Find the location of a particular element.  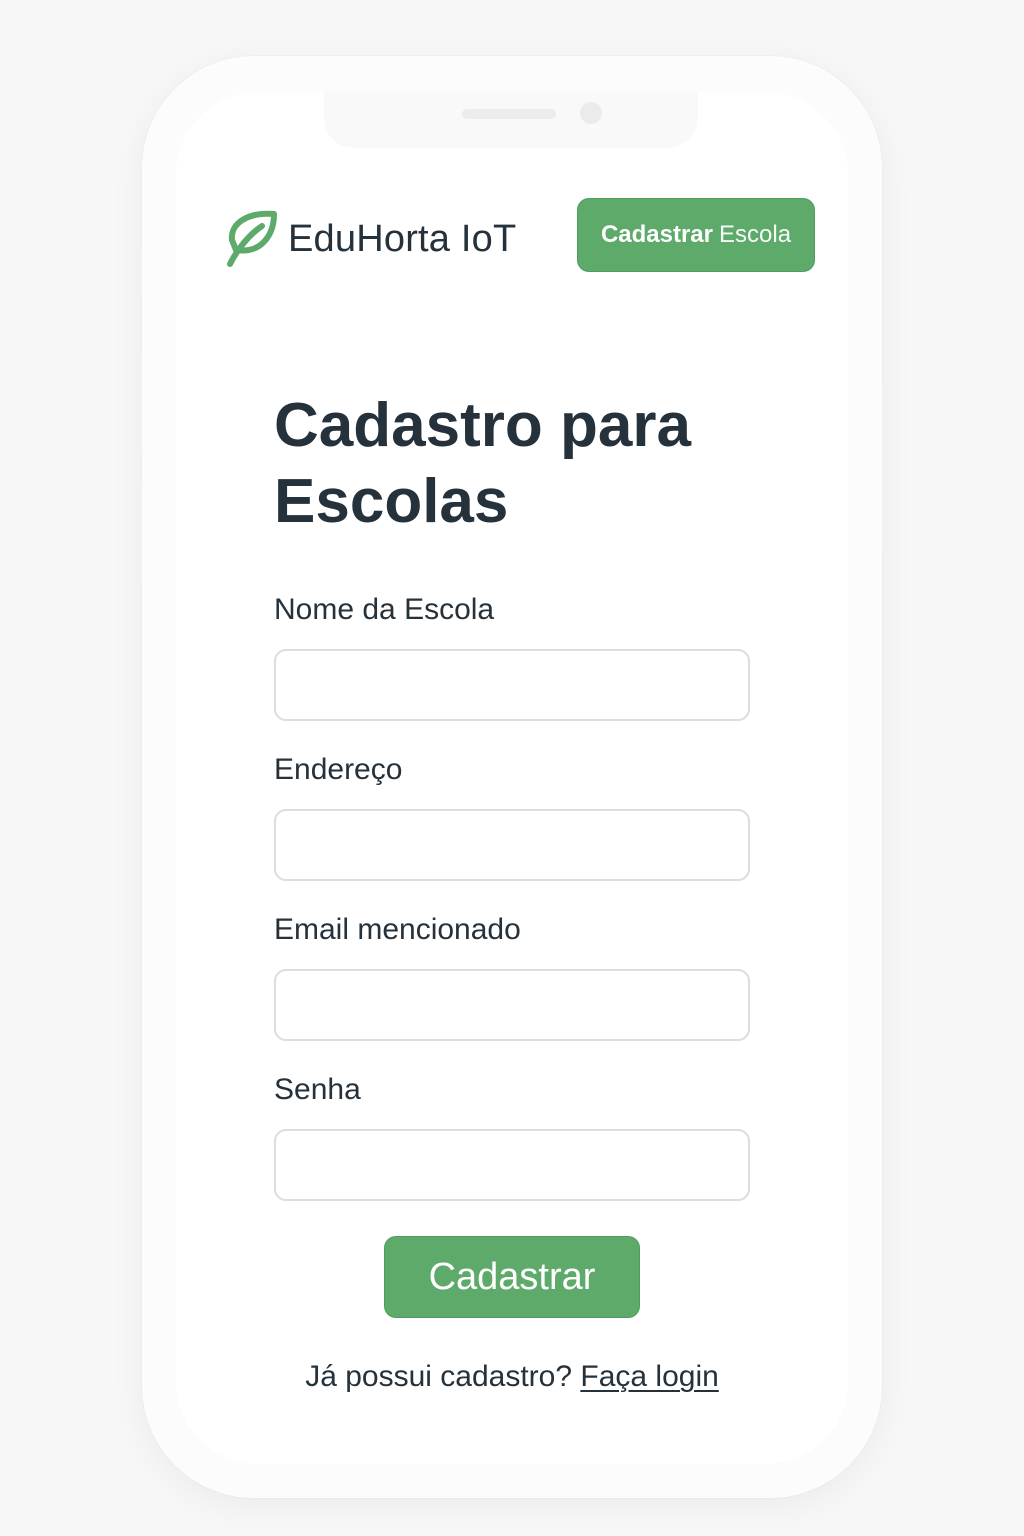

login-question: Já possui cadastro? is located at coordinates (439, 1376).